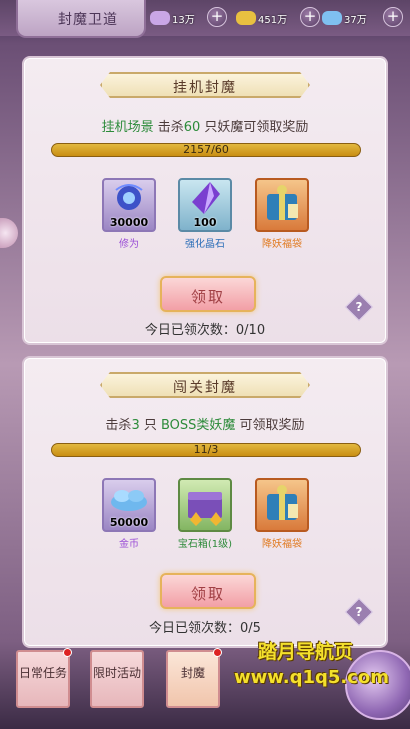 The image size is (410, 729). Describe the element at coordinates (129, 522) in the screenshot. I see `item-count: 50000` at that location.